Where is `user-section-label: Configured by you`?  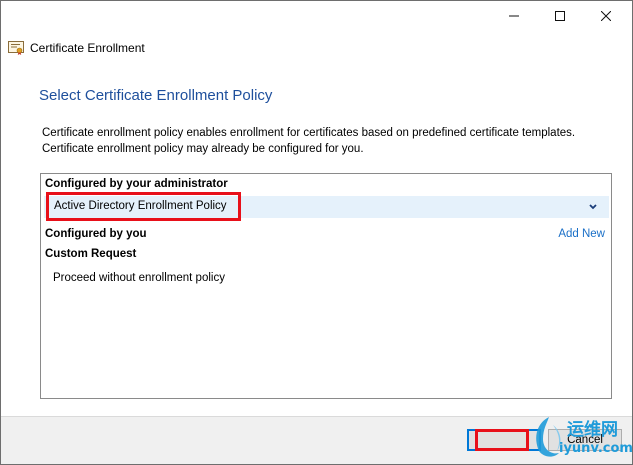 user-section-label: Configured by you is located at coordinates (96, 234).